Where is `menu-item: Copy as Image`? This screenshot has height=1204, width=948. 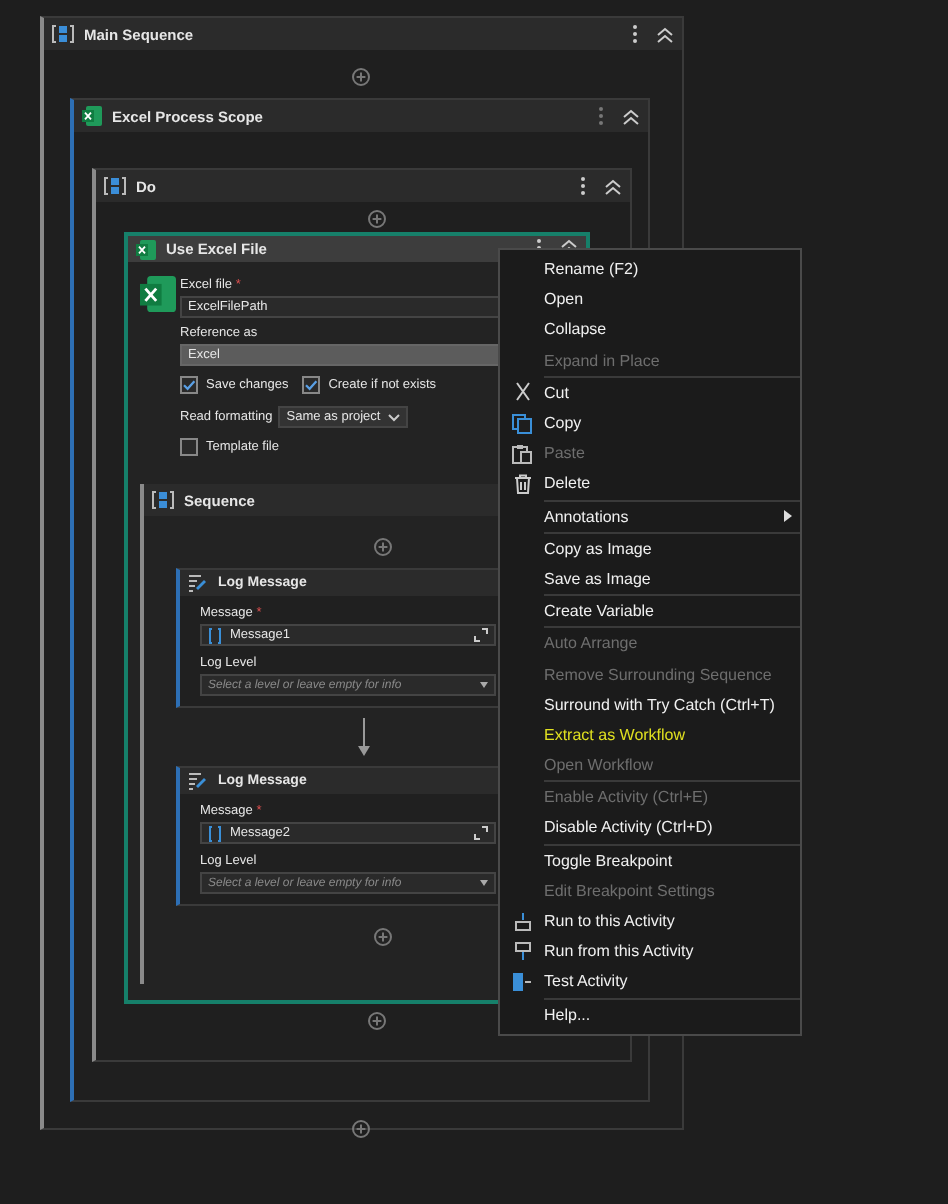 menu-item: Copy as Image is located at coordinates (650, 548).